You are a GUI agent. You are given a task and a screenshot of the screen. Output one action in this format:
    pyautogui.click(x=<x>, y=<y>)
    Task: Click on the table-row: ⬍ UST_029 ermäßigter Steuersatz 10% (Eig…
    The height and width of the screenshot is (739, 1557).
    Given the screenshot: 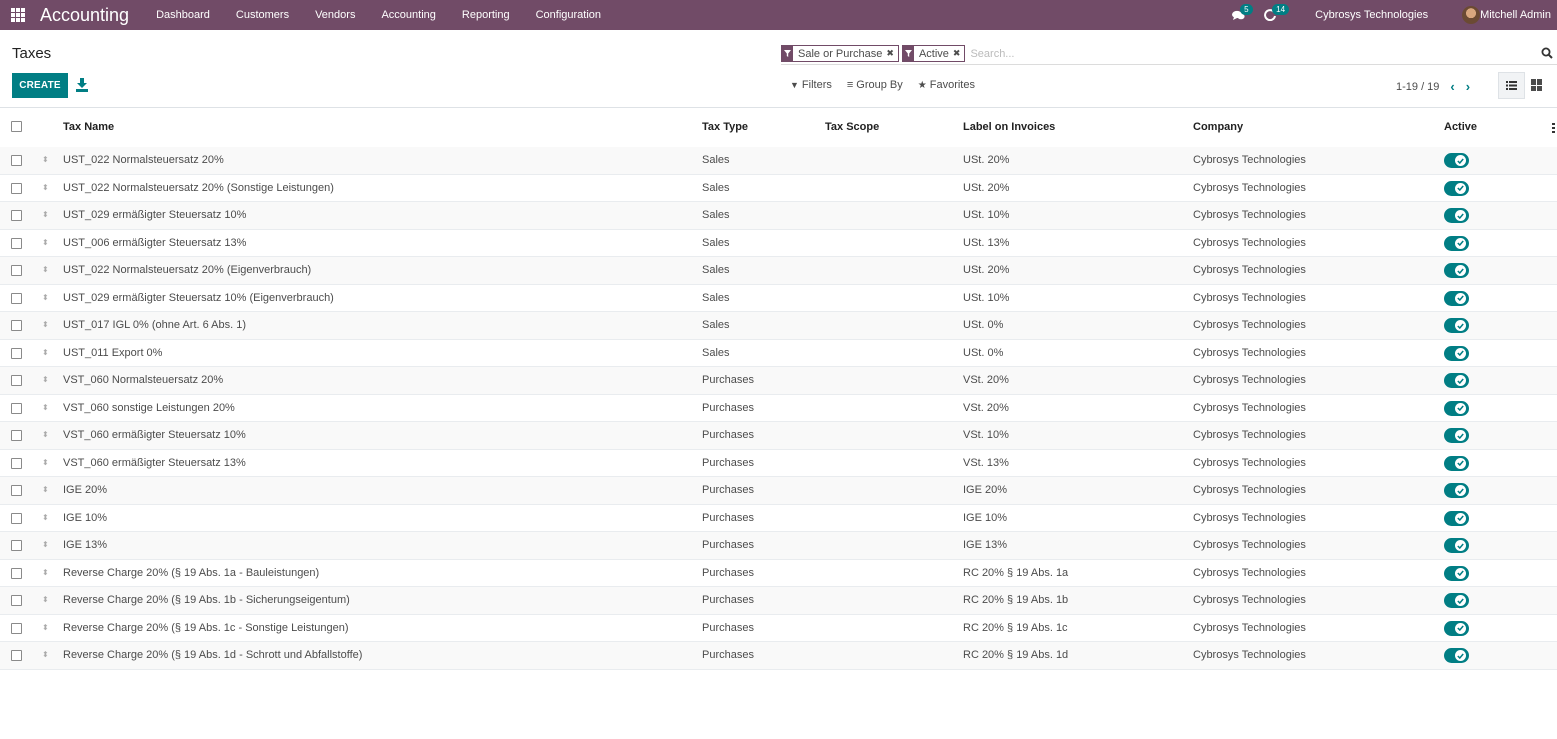 What is the action you would take?
    pyautogui.click(x=778, y=298)
    